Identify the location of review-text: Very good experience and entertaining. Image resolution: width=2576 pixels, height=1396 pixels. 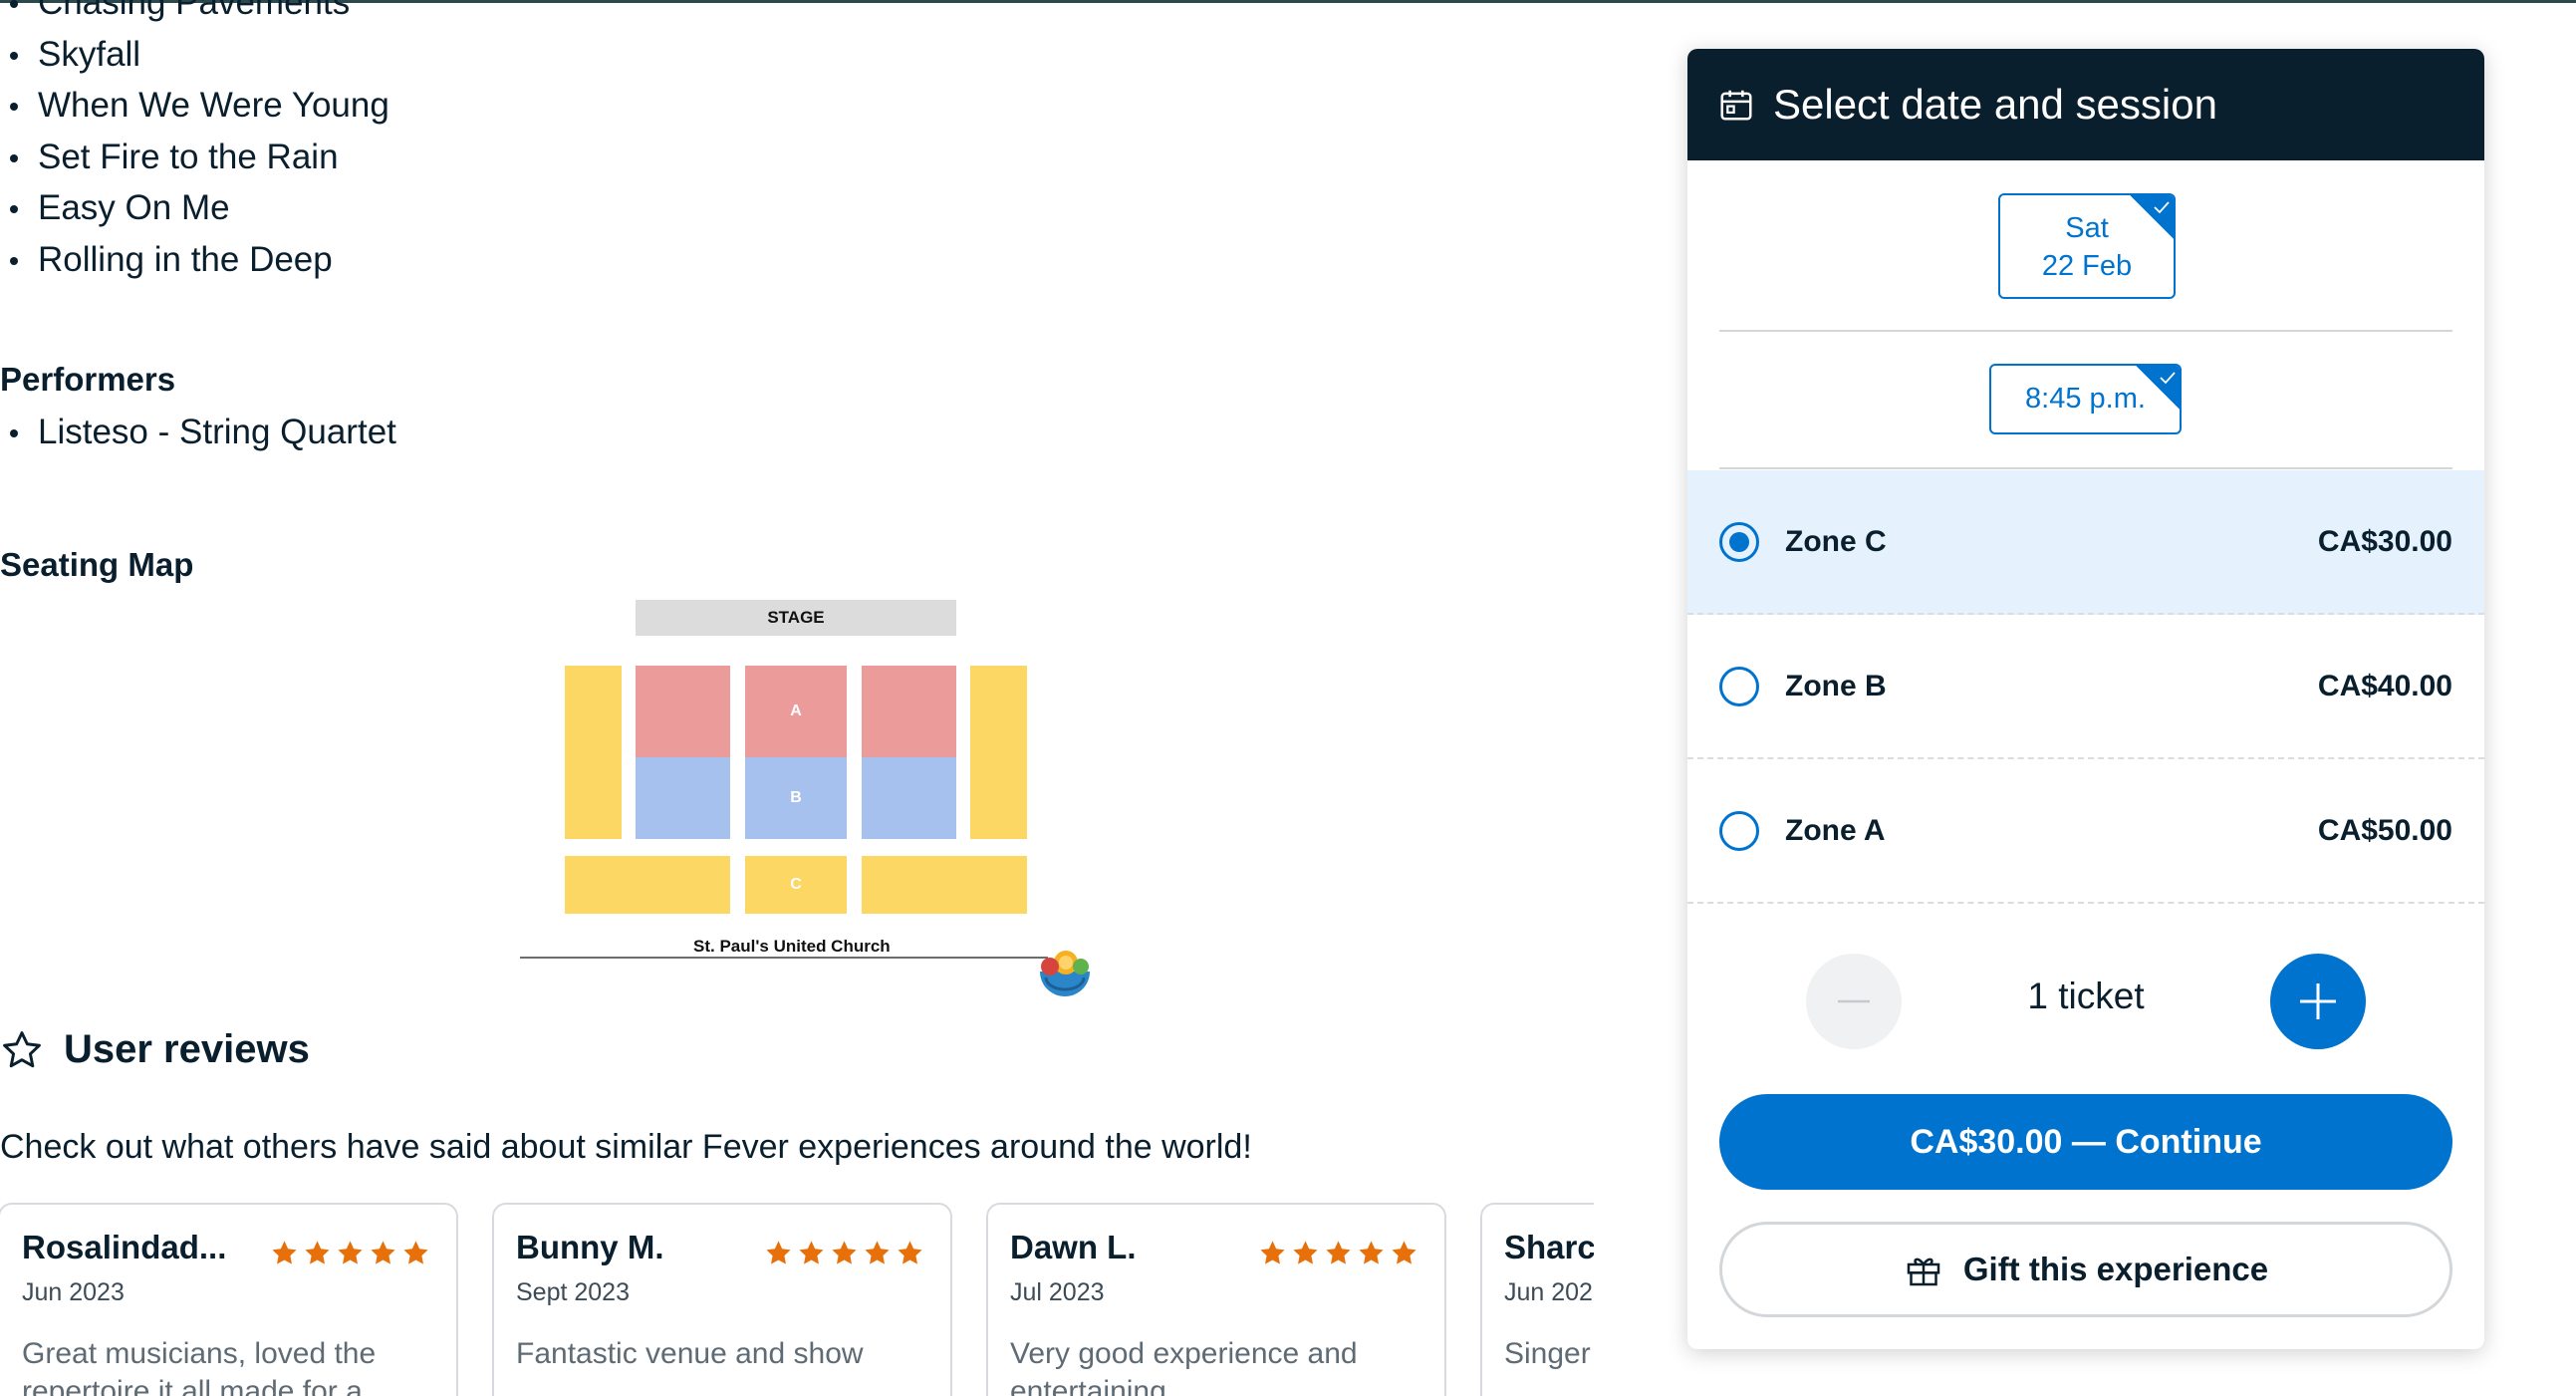
(1184, 1366).